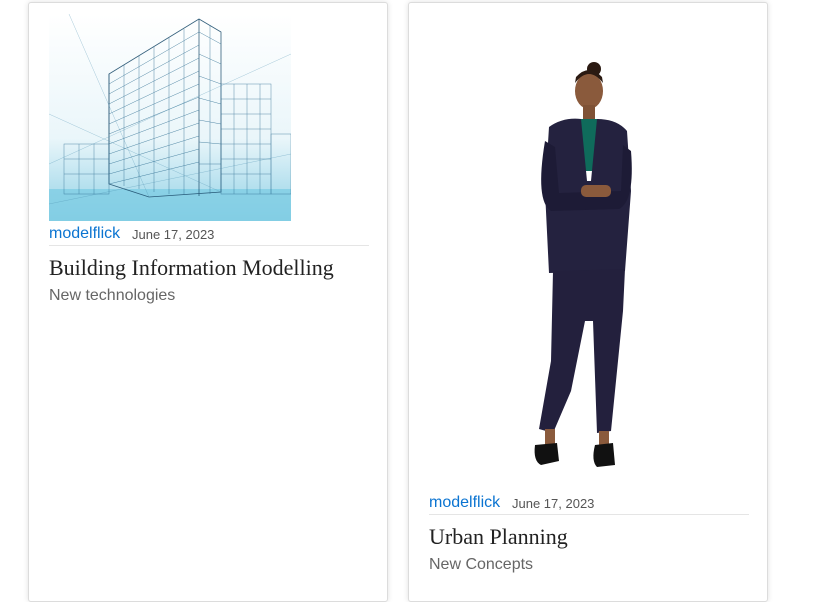 The width and height of the screenshot is (831, 602). Describe the element at coordinates (498, 537) in the screenshot. I see `post-title: Urban Planning` at that location.